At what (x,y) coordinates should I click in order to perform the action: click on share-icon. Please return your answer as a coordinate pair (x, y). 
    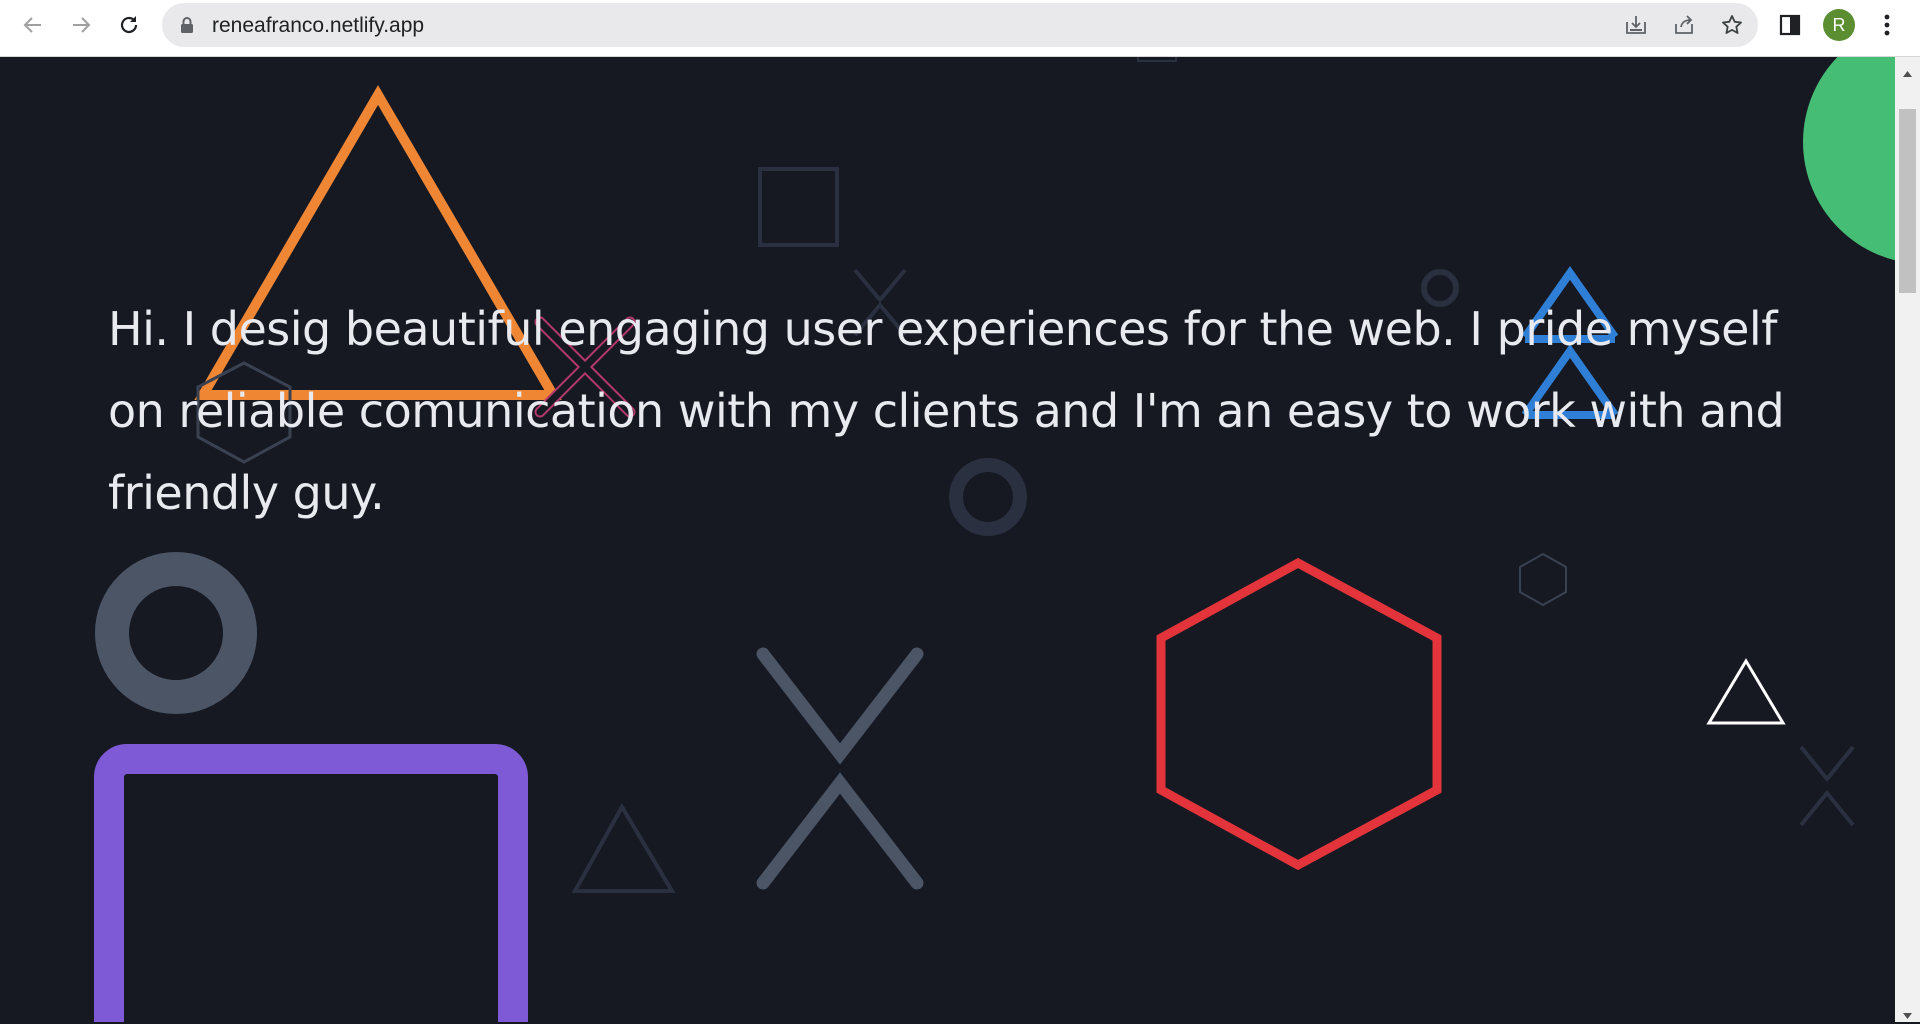
    Looking at the image, I should click on (1684, 25).